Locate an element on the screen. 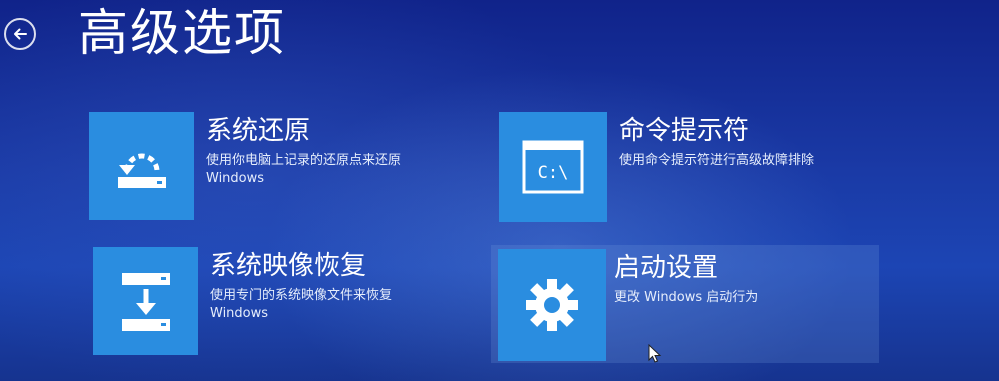 The image size is (999, 381). startup-settings-gear-icon is located at coordinates (552, 305).